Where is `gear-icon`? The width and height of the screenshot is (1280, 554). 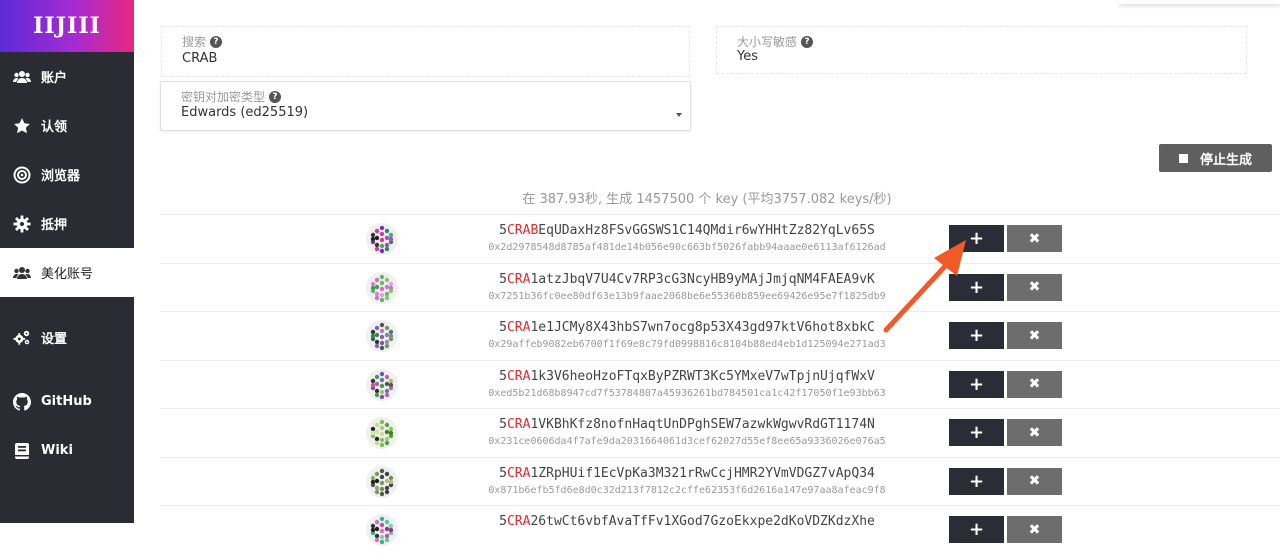 gear-icon is located at coordinates (22, 224).